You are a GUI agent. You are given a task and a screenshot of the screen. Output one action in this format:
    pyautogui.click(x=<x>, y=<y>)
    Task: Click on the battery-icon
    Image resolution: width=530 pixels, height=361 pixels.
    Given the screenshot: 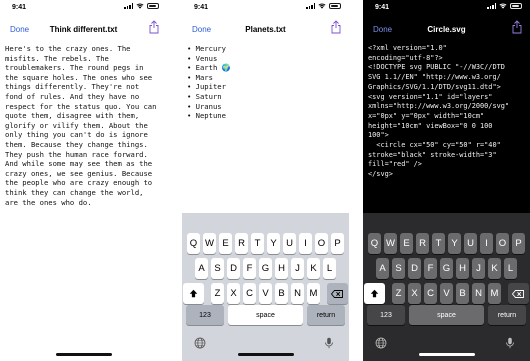 What is the action you would take?
    pyautogui.click(x=516, y=6)
    